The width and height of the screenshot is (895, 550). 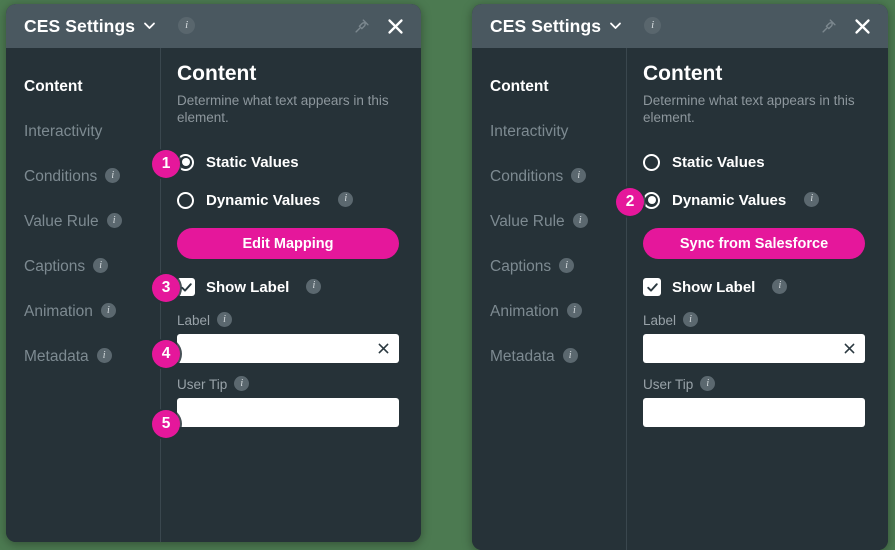 I want to click on sync-from-salesforce-button: Sync from Salesforce, so click(x=754, y=243).